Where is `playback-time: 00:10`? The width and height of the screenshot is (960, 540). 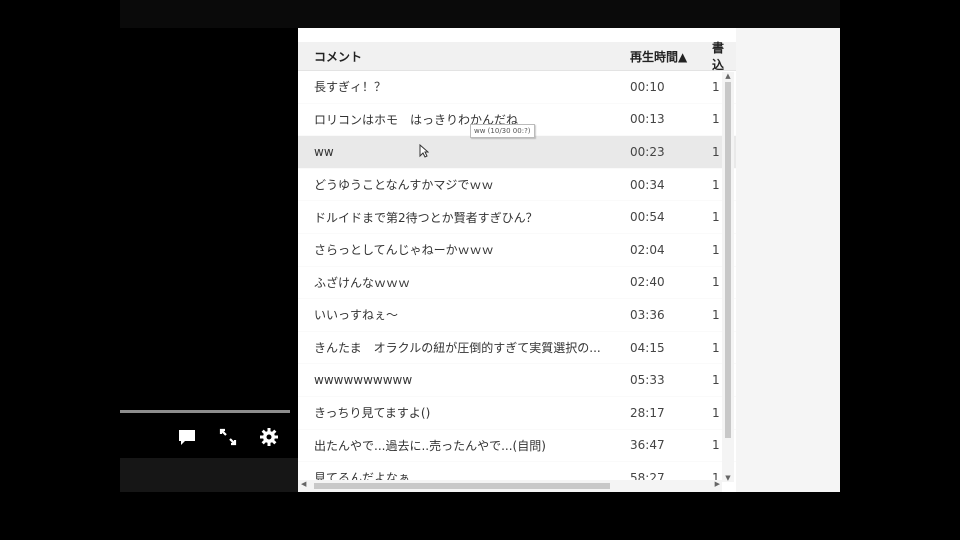 playback-time: 00:10 is located at coordinates (647, 86).